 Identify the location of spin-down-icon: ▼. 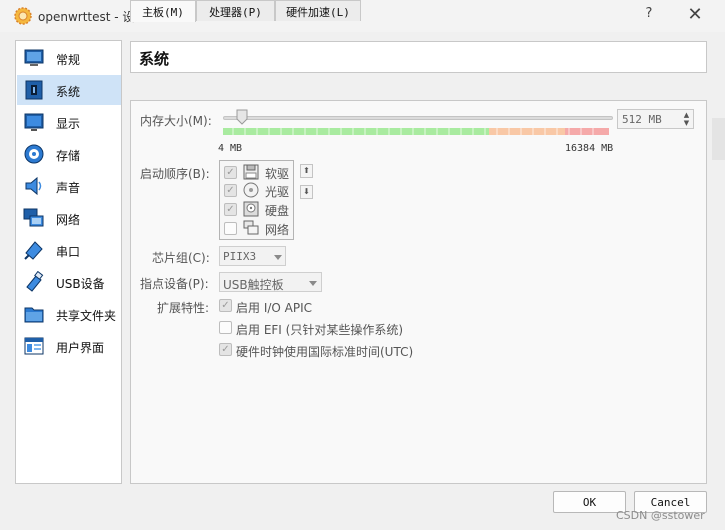
(686, 123).